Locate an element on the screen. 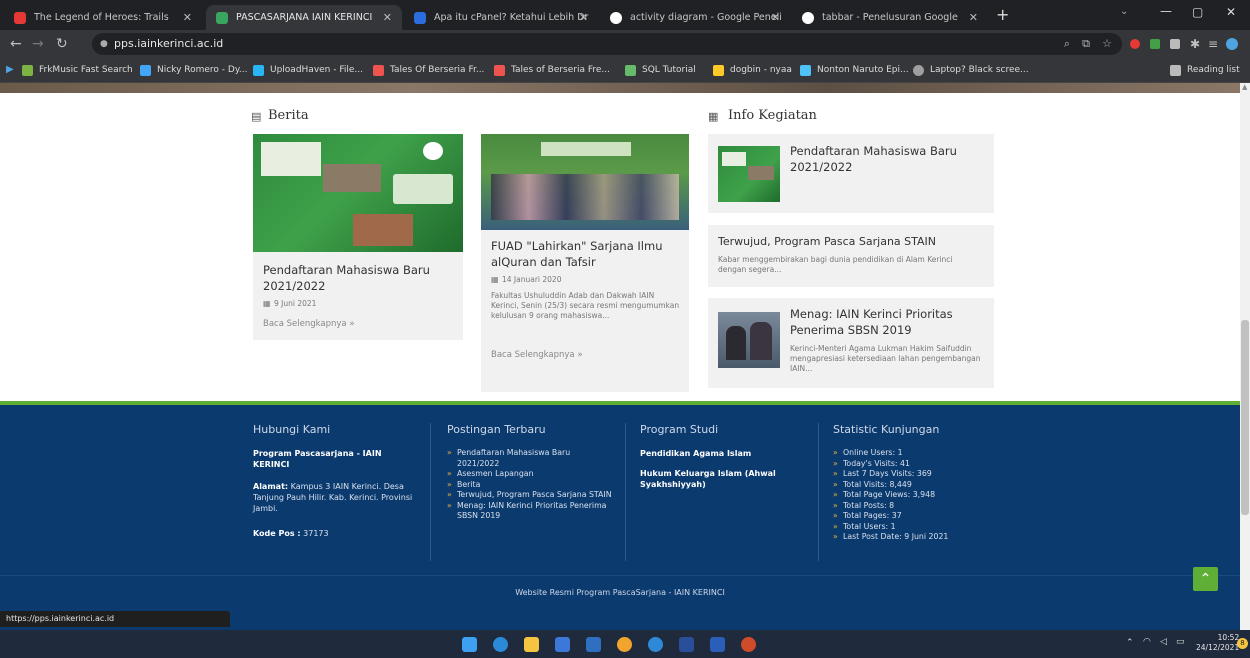  bookmark-star-icon: ☆ is located at coordinates (1107, 44).